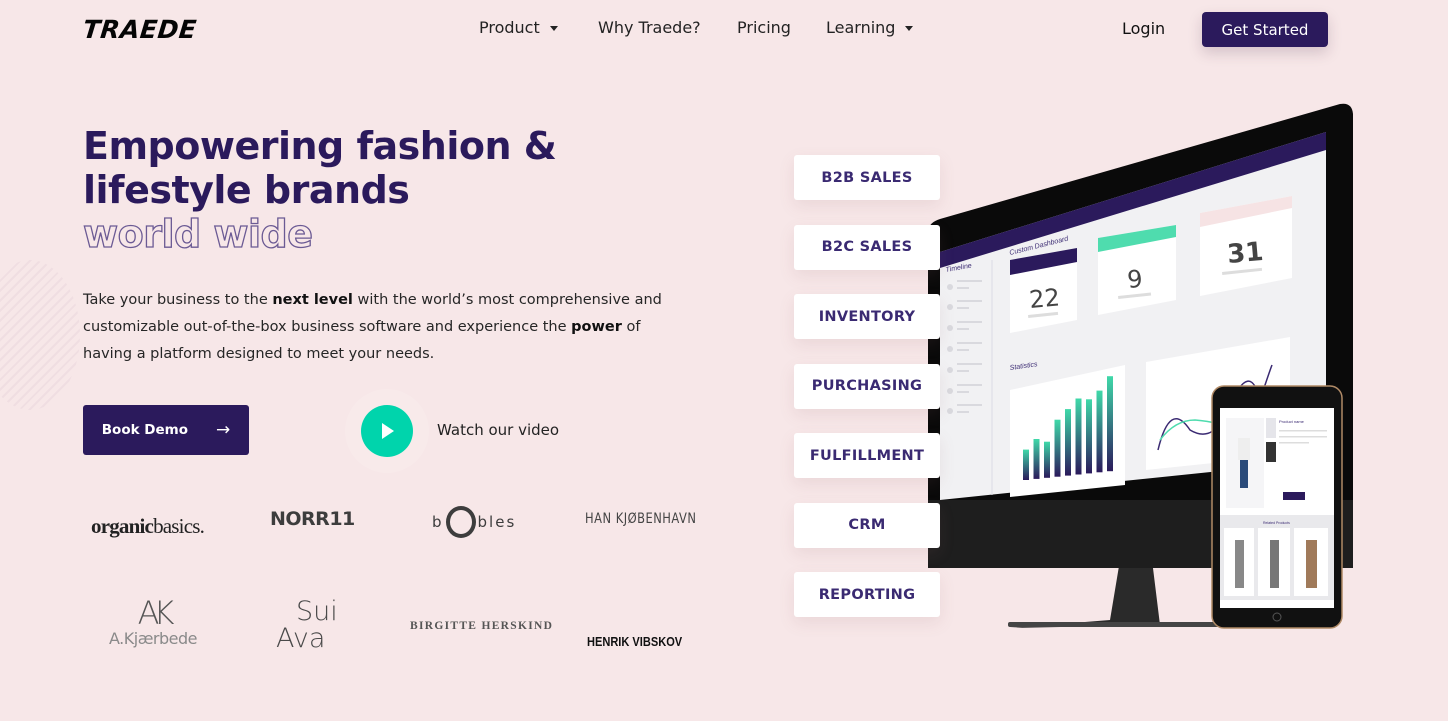 The image size is (1448, 721). Describe the element at coordinates (498, 430) in the screenshot. I see `watch-video-link: Watch our video` at that location.